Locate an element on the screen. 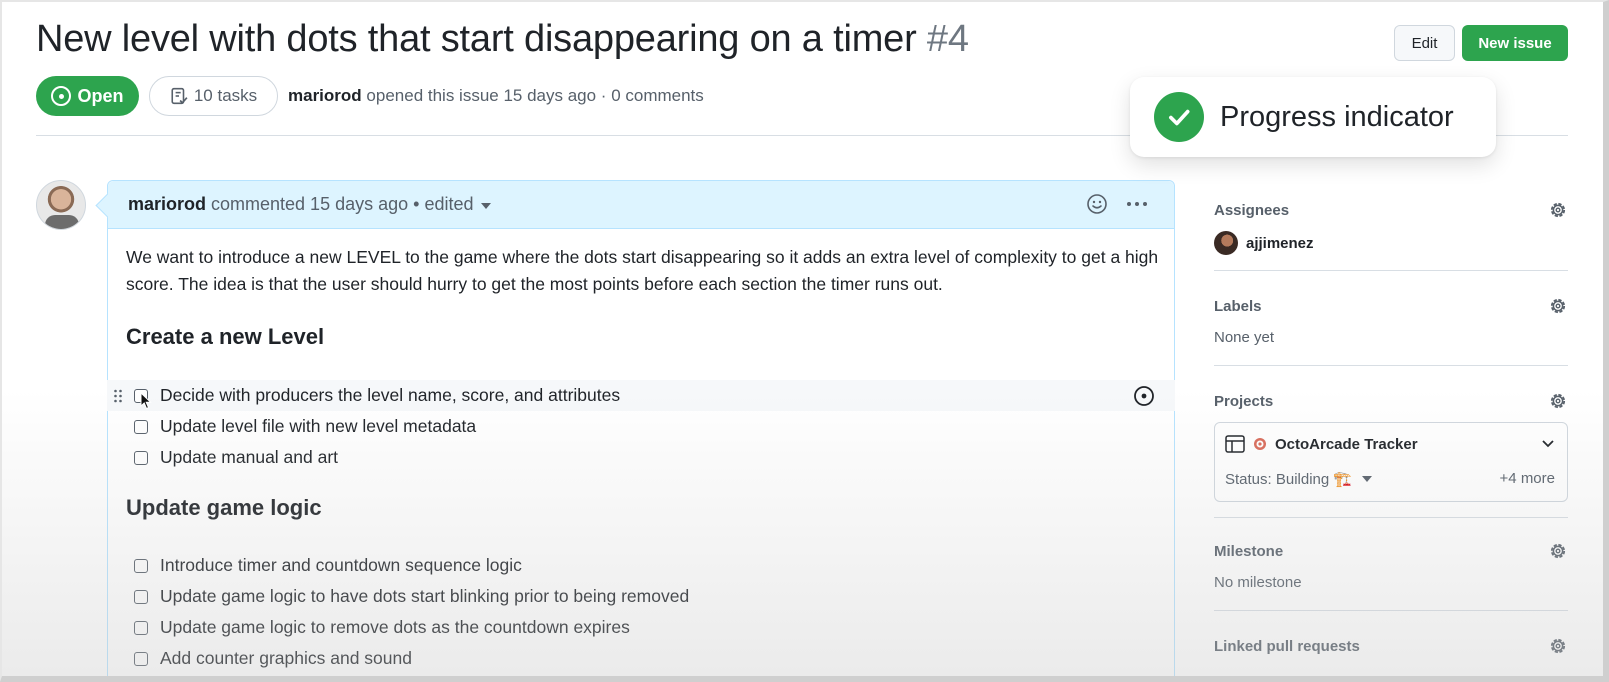 The height and width of the screenshot is (682, 1609). progress-indicator-toast: Progress indicator is located at coordinates (1313, 117).